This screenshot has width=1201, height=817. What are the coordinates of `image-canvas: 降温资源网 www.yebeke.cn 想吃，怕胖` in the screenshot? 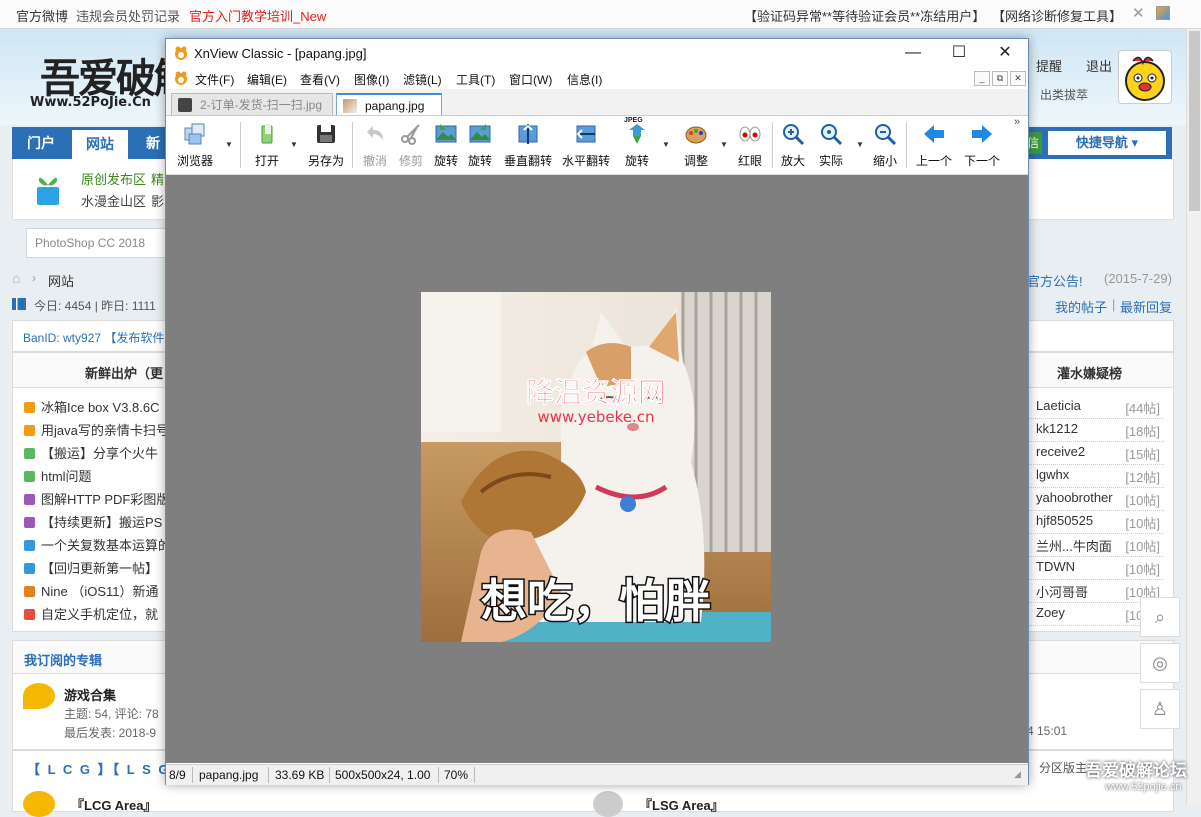 It's located at (596, 467).